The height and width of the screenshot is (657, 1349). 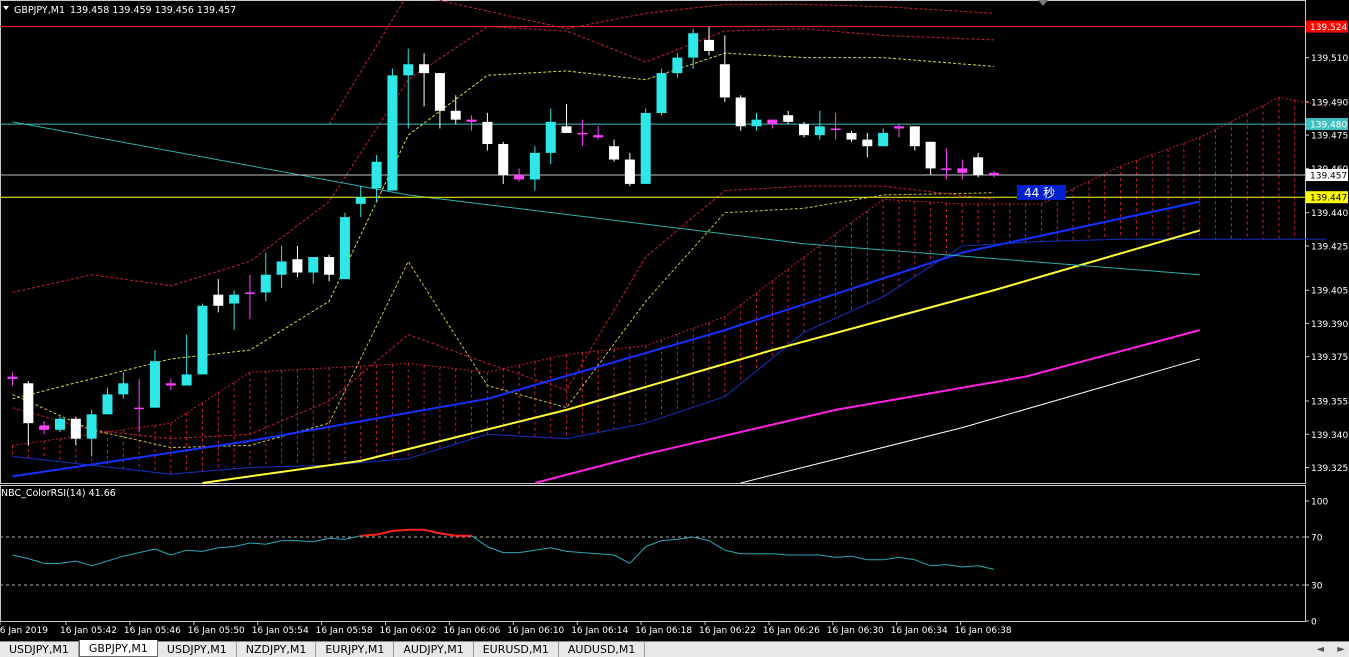 What do you see at coordinates (277, 649) in the screenshot?
I see `tab-nzdjpy: NZDJPY,M1` at bounding box center [277, 649].